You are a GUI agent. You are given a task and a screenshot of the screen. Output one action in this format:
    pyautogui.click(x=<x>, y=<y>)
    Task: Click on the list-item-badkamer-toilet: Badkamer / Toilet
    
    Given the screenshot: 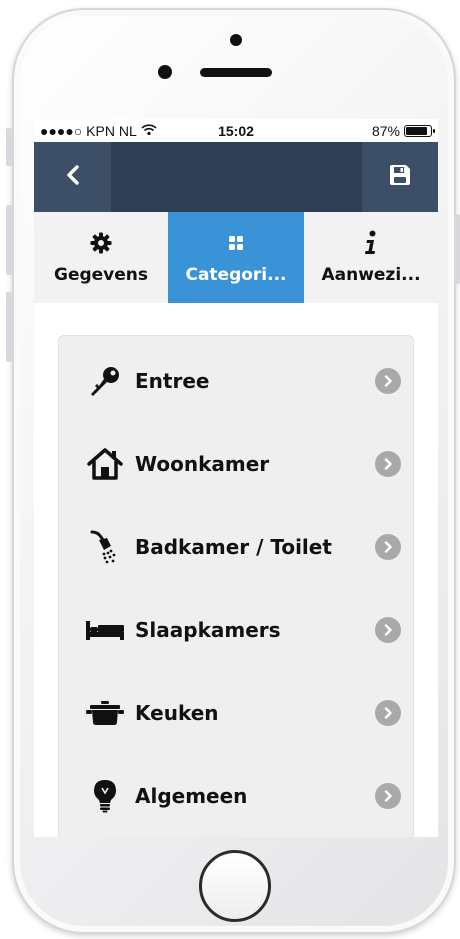 What is the action you would take?
    pyautogui.click(x=237, y=546)
    